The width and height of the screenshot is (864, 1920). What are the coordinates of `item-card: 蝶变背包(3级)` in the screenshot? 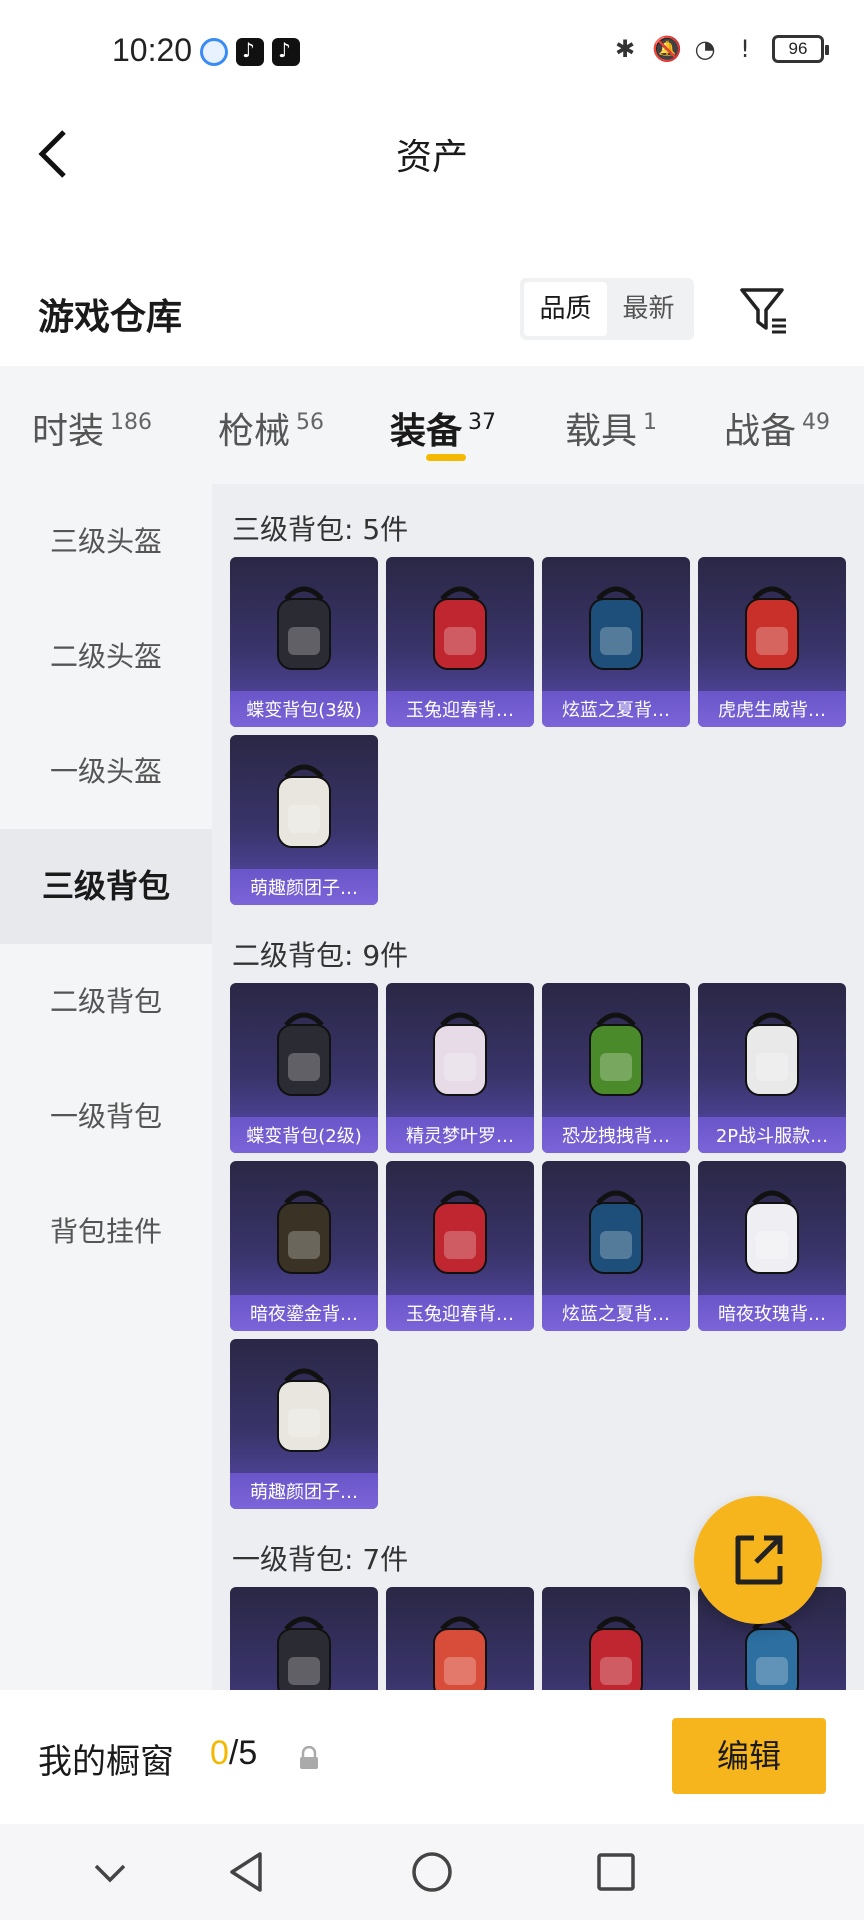 It's located at (304, 642).